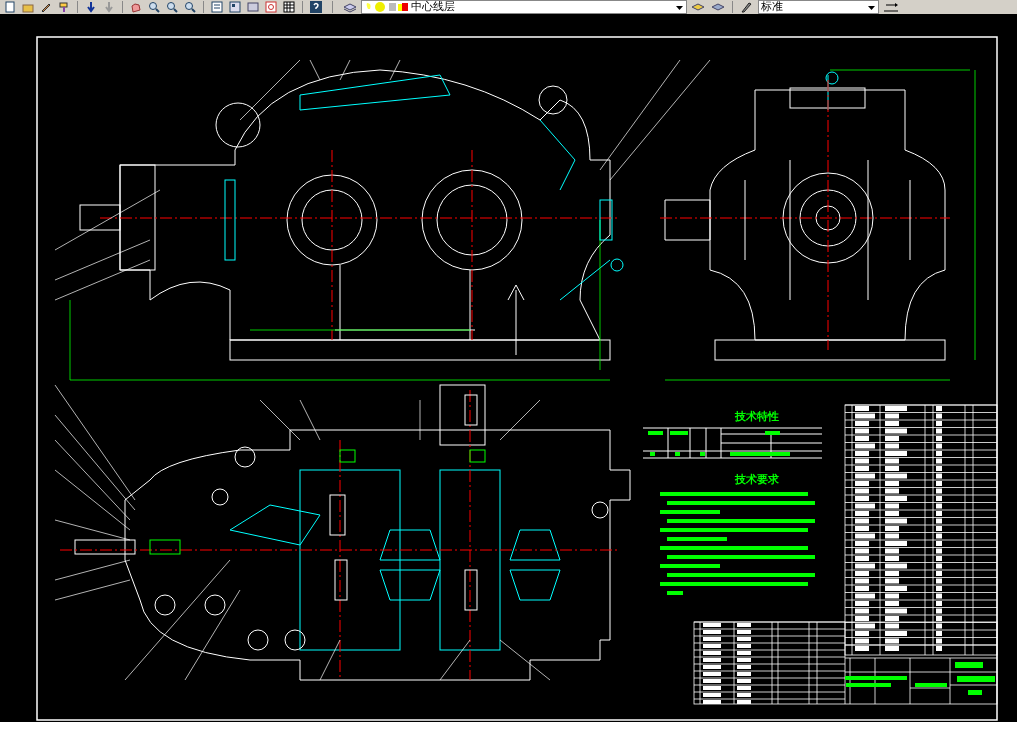 The width and height of the screenshot is (1017, 733). Describe the element at coordinates (386, 7) in the screenshot. I see `layer-state-icon` at that location.